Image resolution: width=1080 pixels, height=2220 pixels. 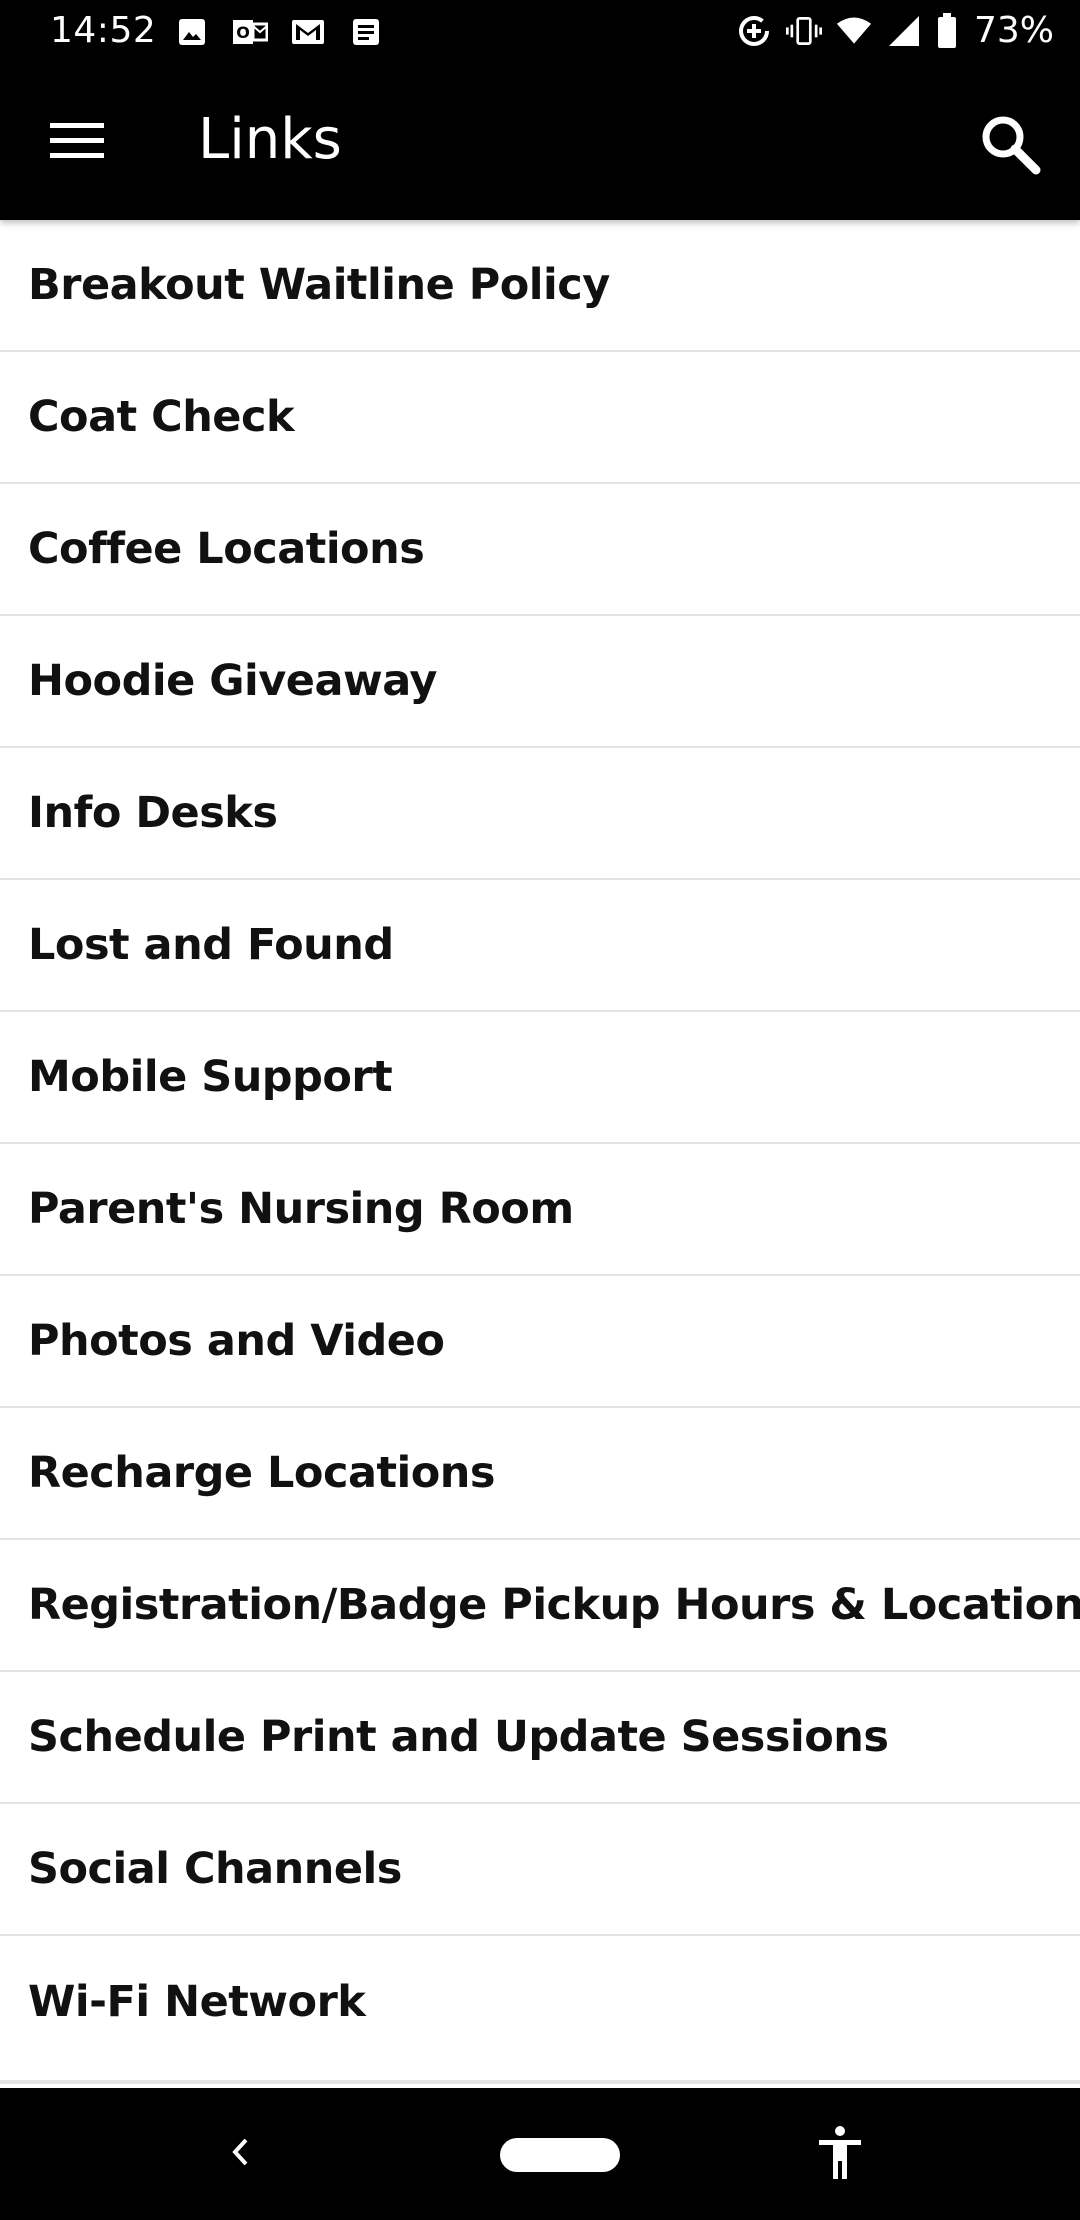 I want to click on link-label: Mobile Support, so click(x=210, y=1077).